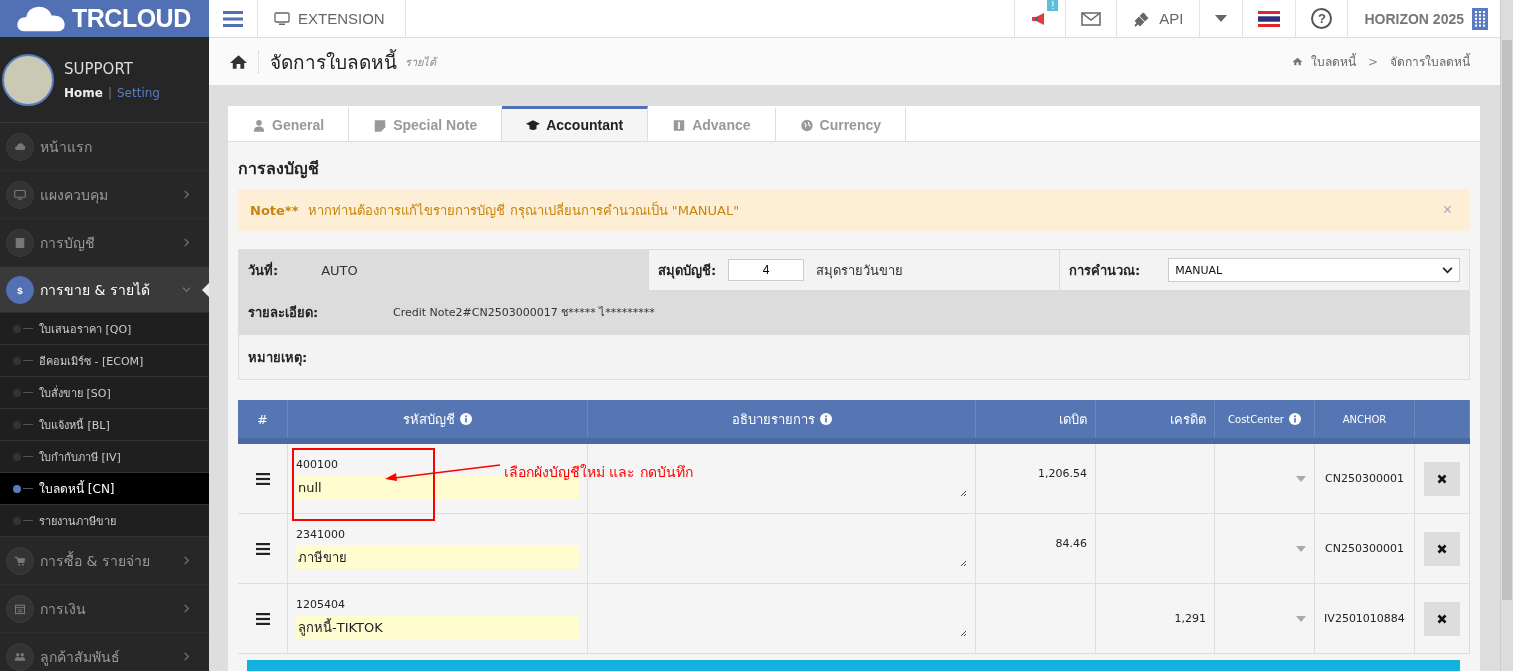 The image size is (1513, 671). I want to click on sidebar-item: ลูกค้าสัมพันธ์, so click(104, 652).